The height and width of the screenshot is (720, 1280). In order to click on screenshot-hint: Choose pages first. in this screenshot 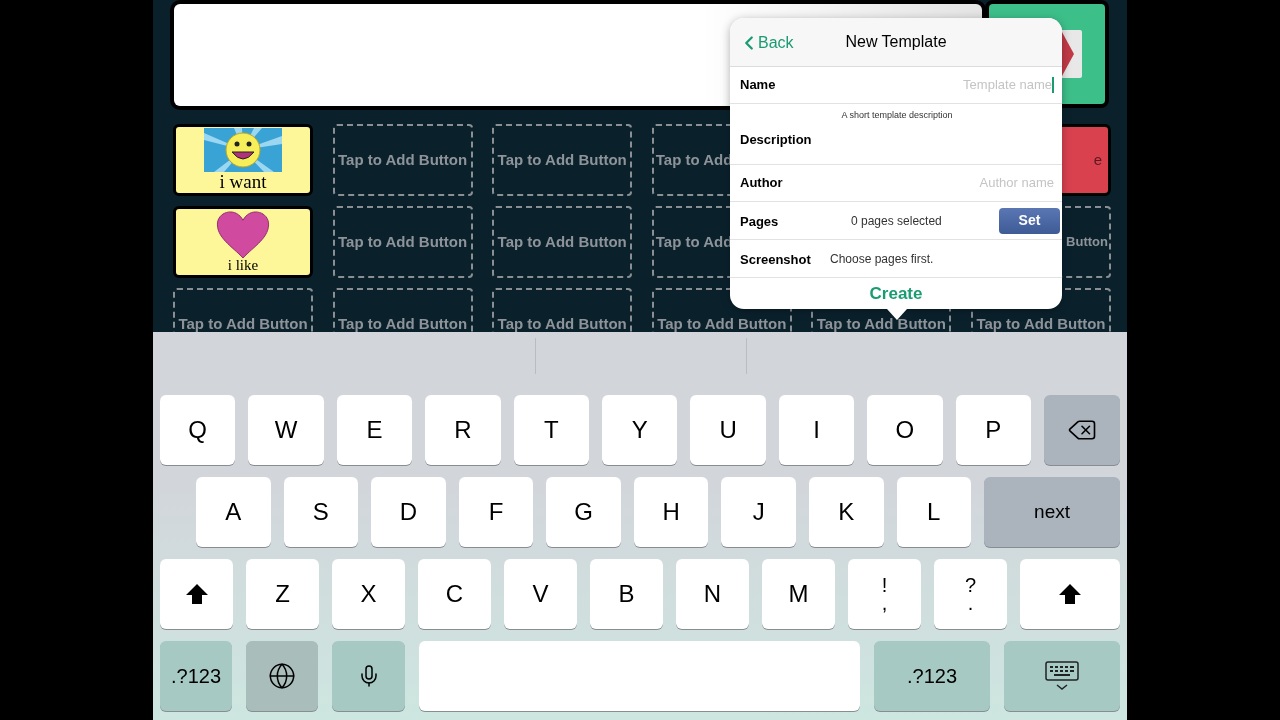, I will do `click(882, 259)`.